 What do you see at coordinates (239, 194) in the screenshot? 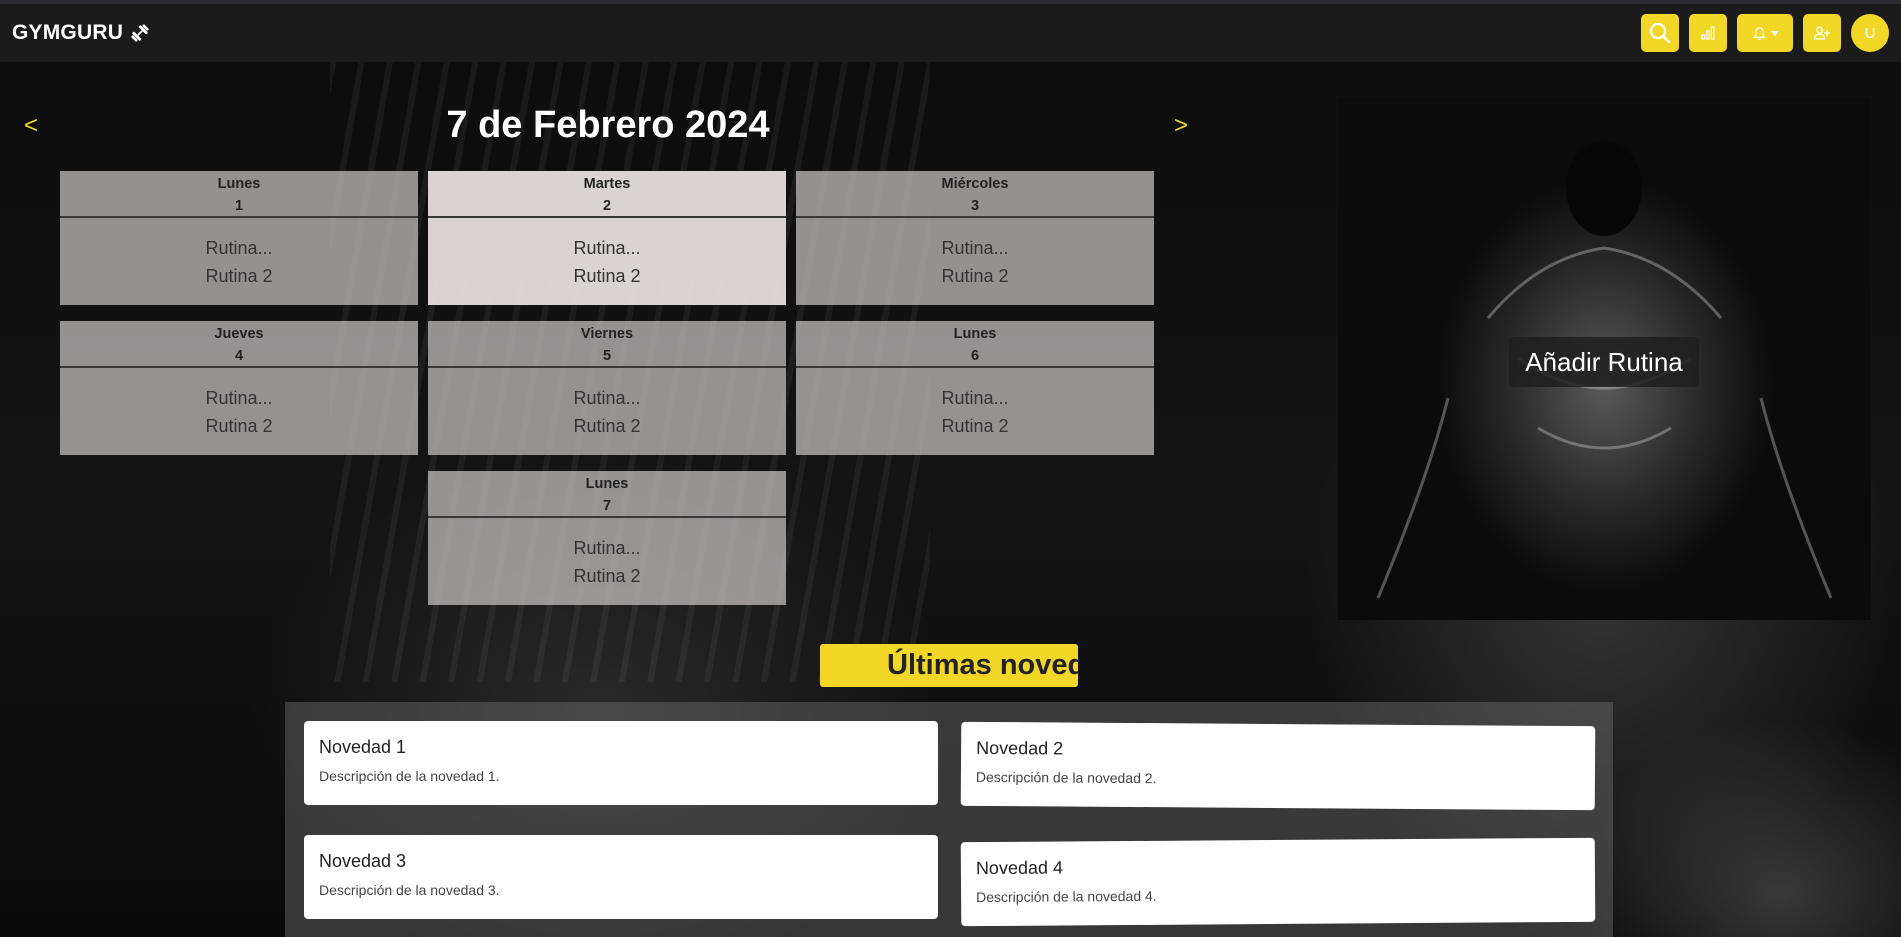
I see `day-header: Lunes 1` at bounding box center [239, 194].